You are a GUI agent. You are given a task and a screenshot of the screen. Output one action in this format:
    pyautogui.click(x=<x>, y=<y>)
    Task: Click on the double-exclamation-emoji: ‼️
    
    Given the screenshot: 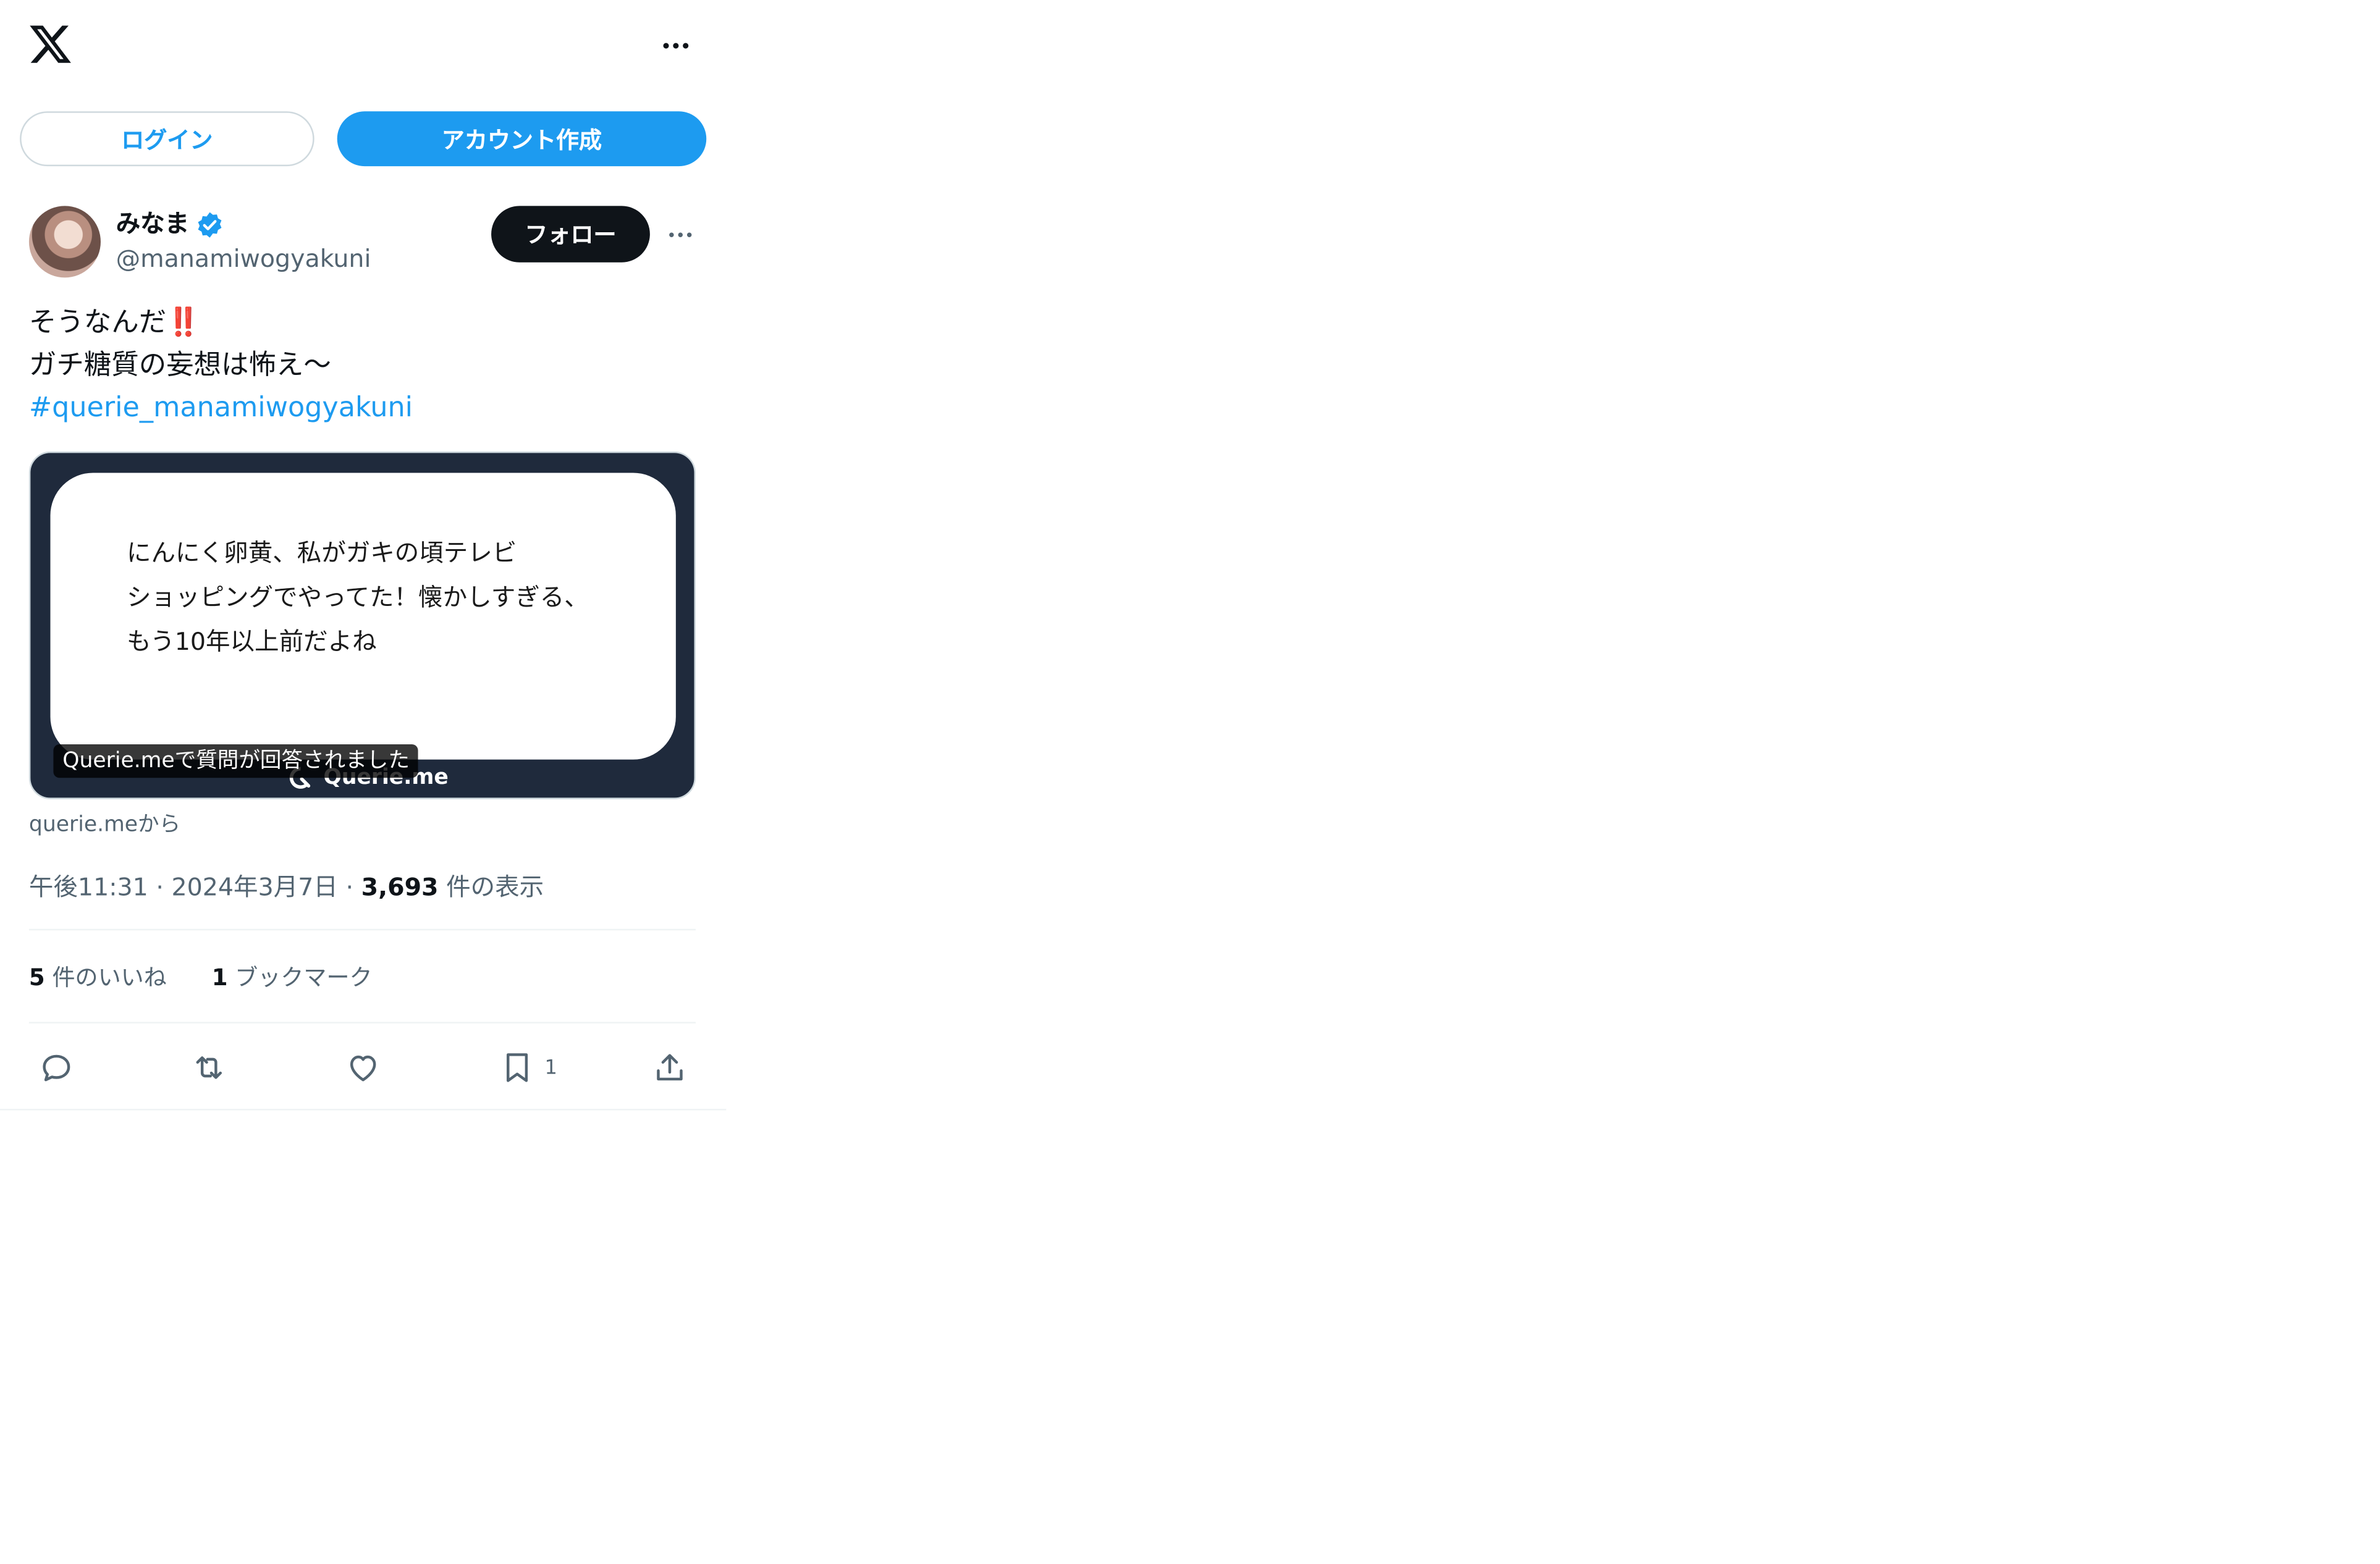 What is the action you would take?
    pyautogui.click(x=183, y=322)
    